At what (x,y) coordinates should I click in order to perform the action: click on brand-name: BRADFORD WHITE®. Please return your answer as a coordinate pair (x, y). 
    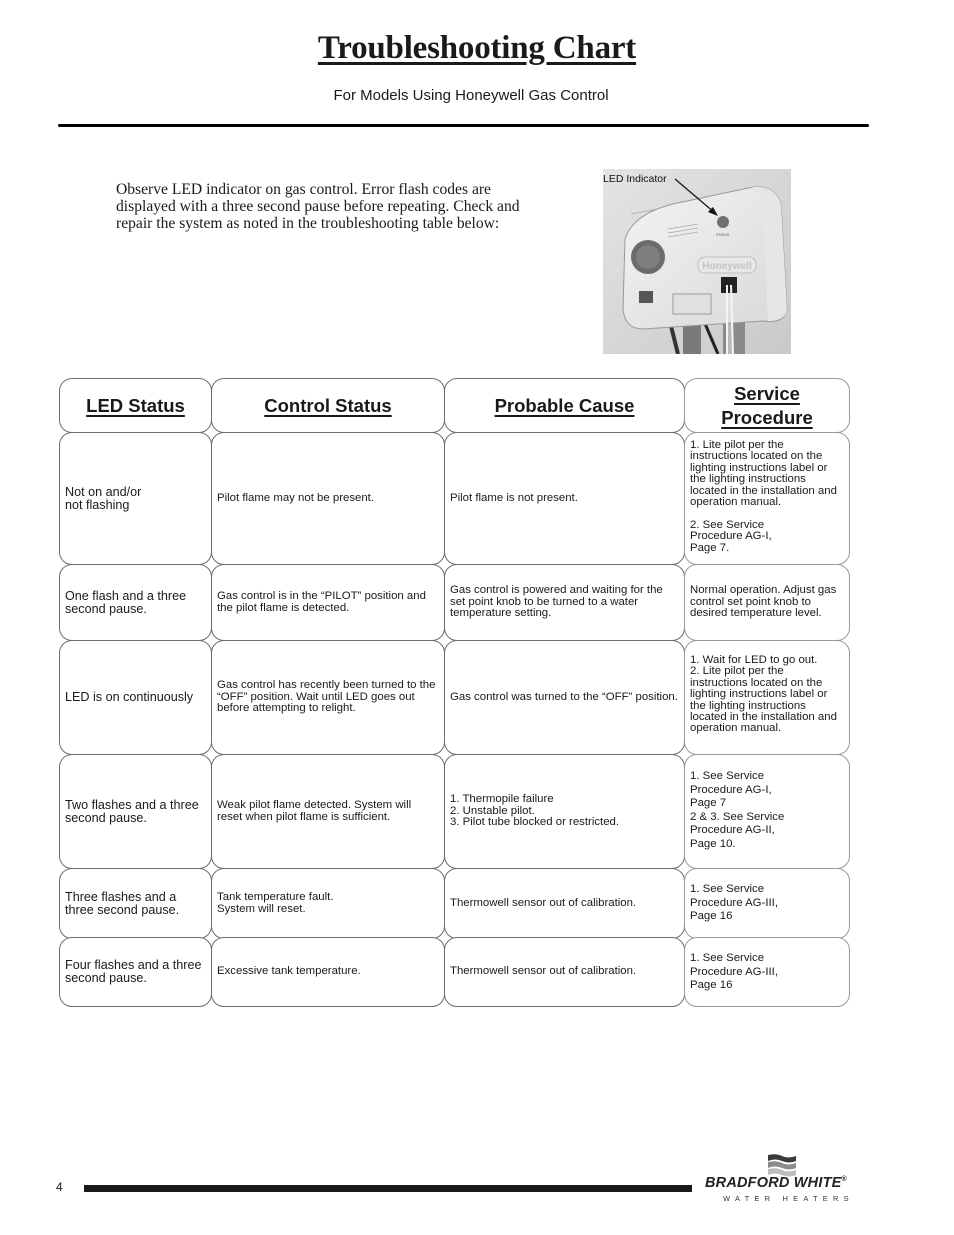
    Looking at the image, I should click on (776, 1183).